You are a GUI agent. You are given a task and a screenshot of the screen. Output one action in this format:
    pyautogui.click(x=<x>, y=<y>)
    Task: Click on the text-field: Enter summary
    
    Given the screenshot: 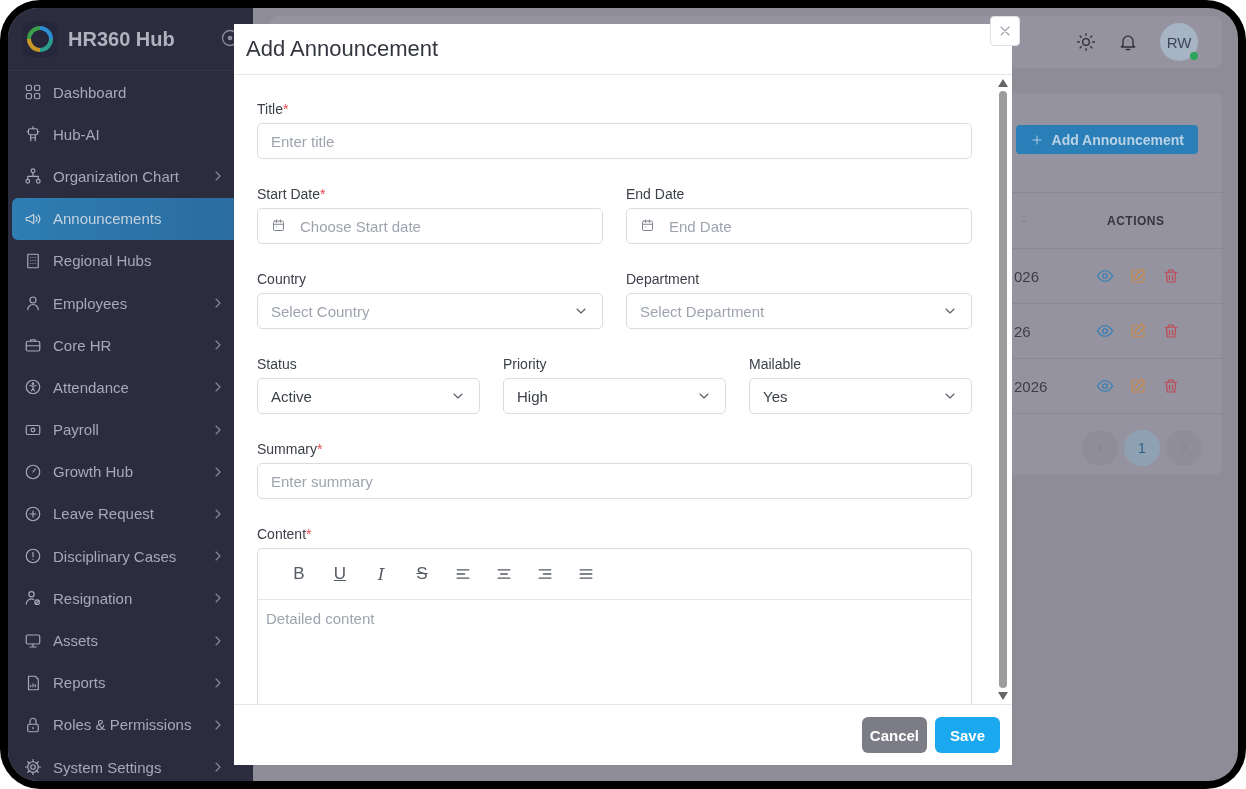 What is the action you would take?
    pyautogui.click(x=614, y=481)
    